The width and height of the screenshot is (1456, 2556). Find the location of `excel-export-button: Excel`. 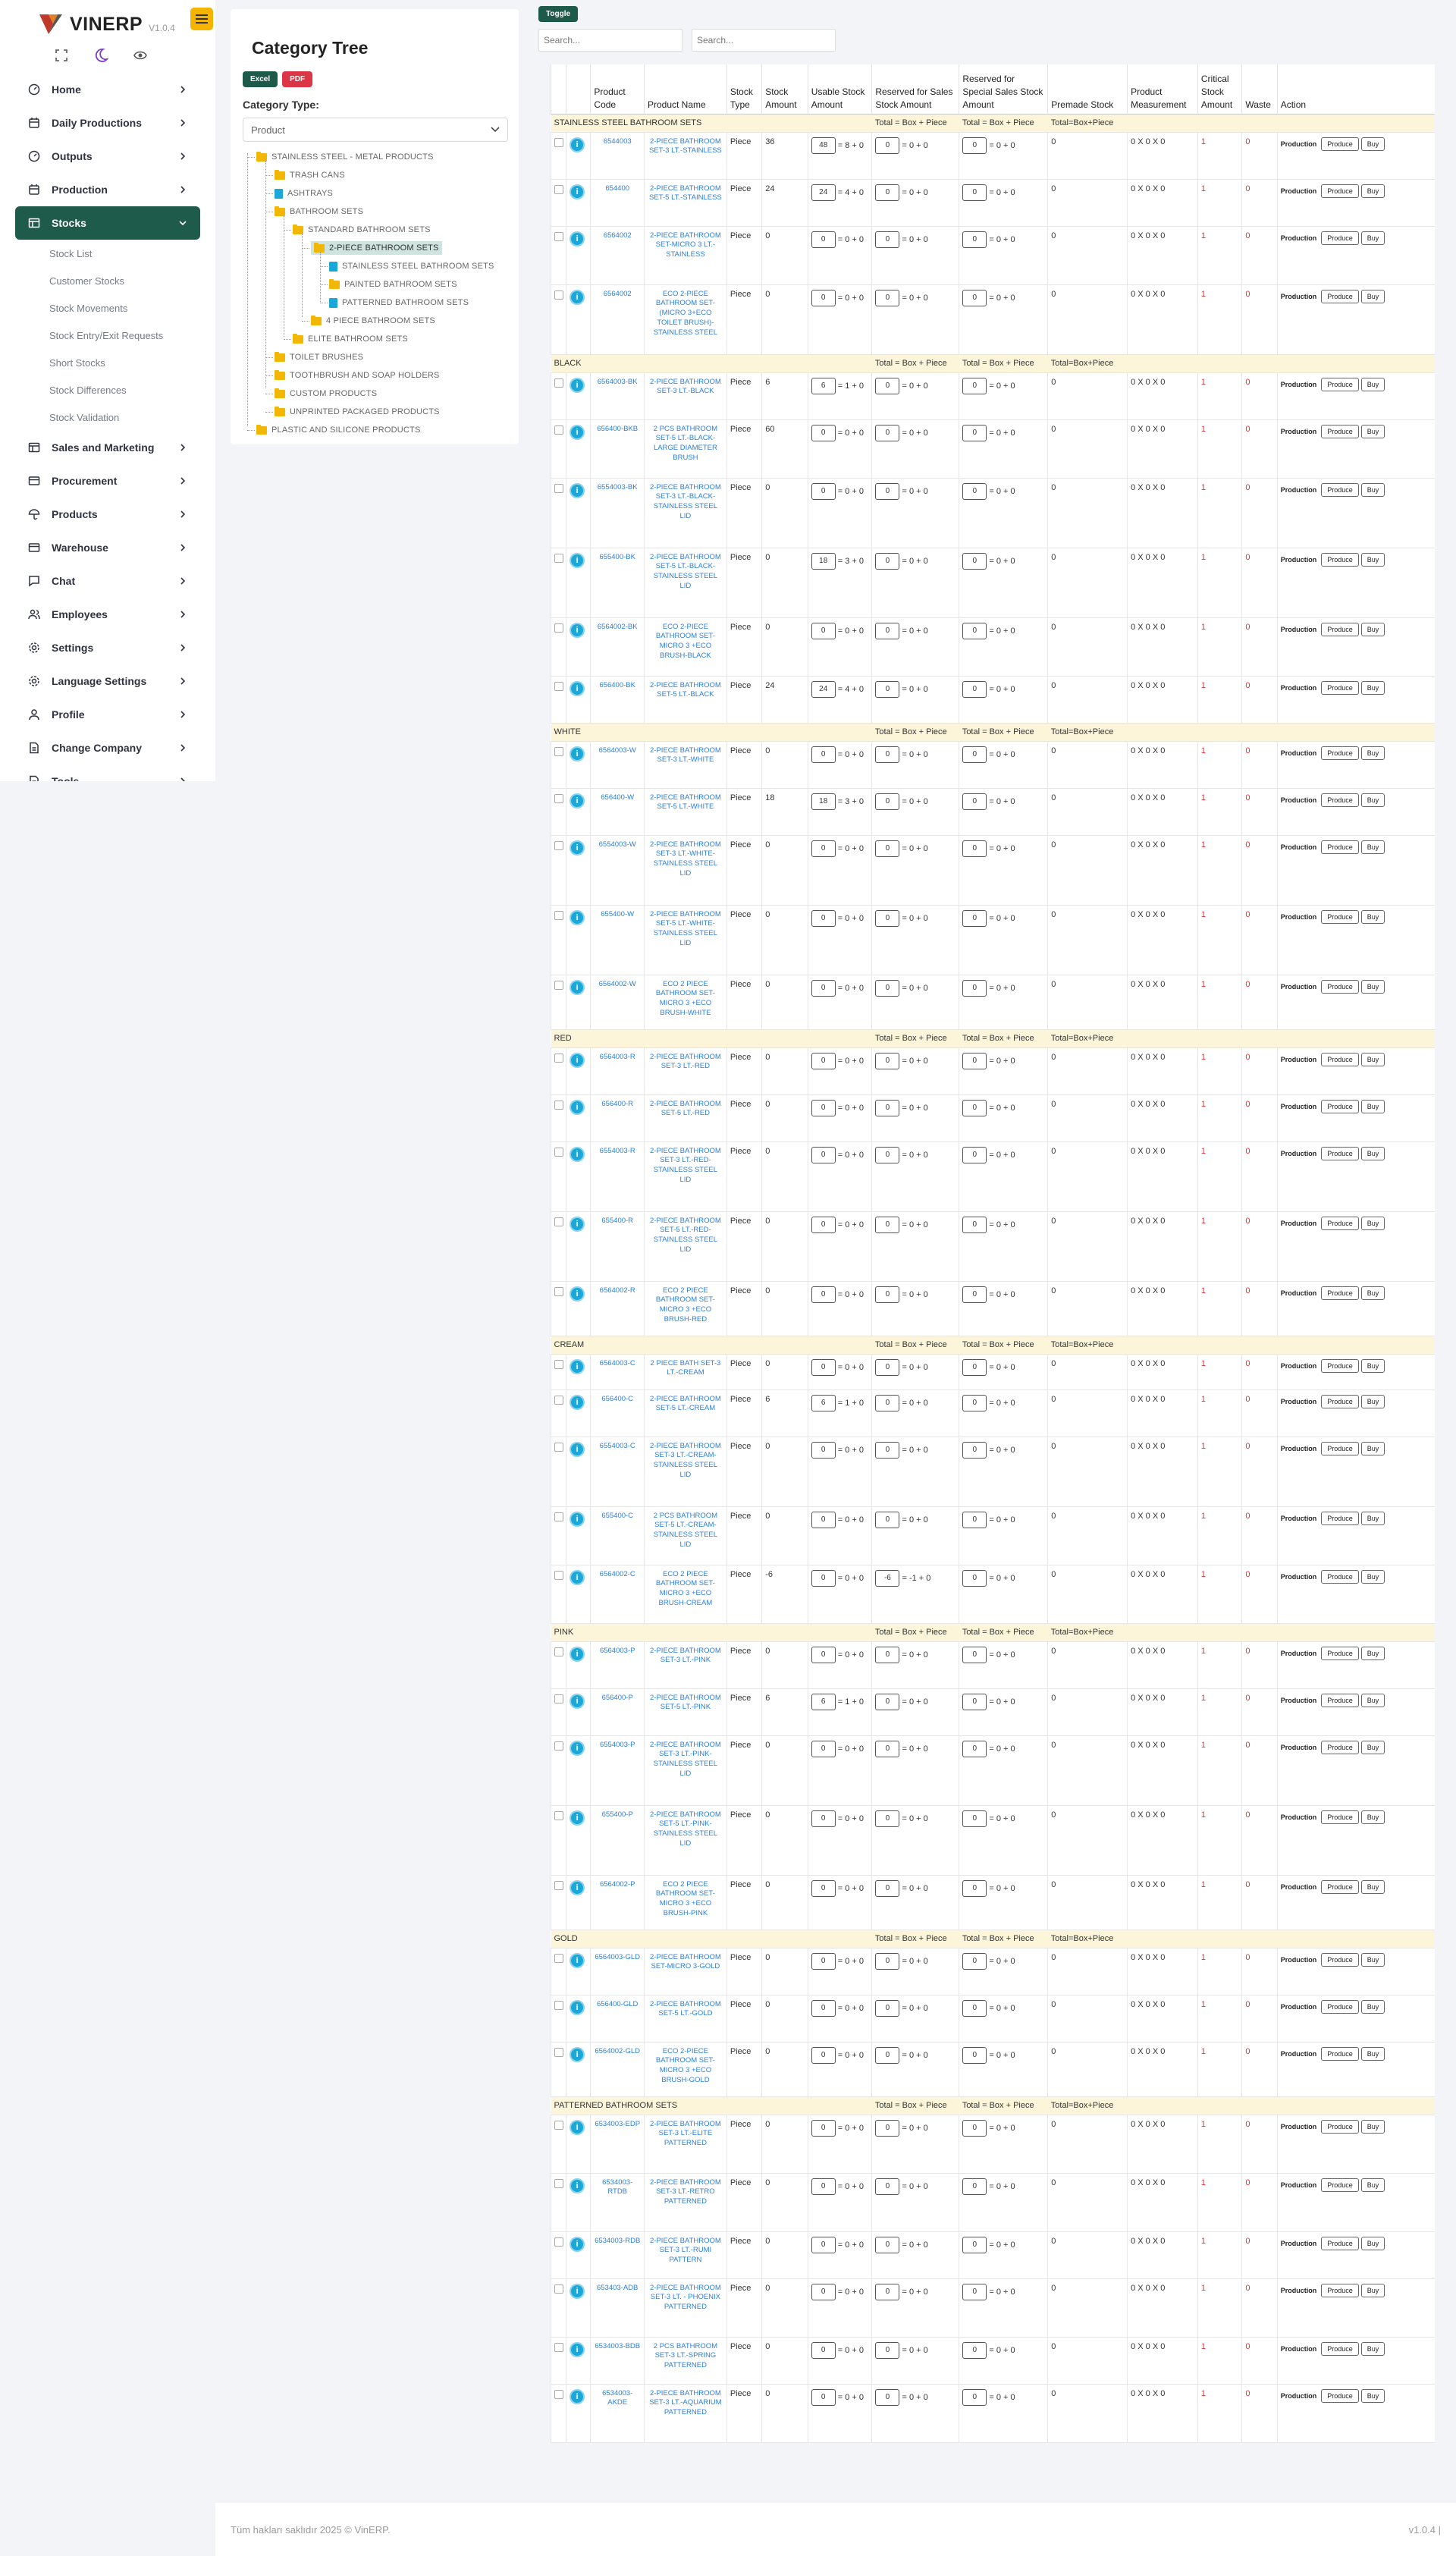

excel-export-button: Excel is located at coordinates (260, 79).